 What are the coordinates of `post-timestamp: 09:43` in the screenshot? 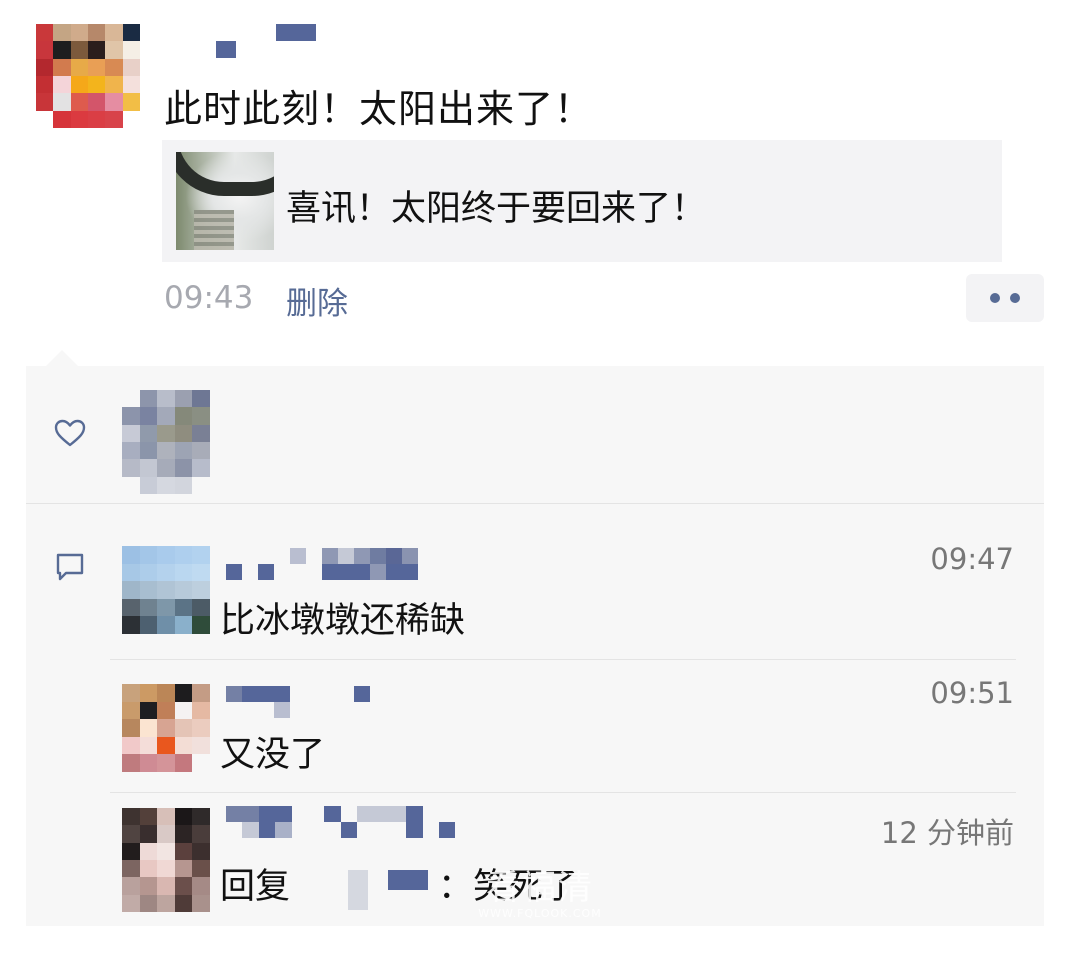 It's located at (209, 298).